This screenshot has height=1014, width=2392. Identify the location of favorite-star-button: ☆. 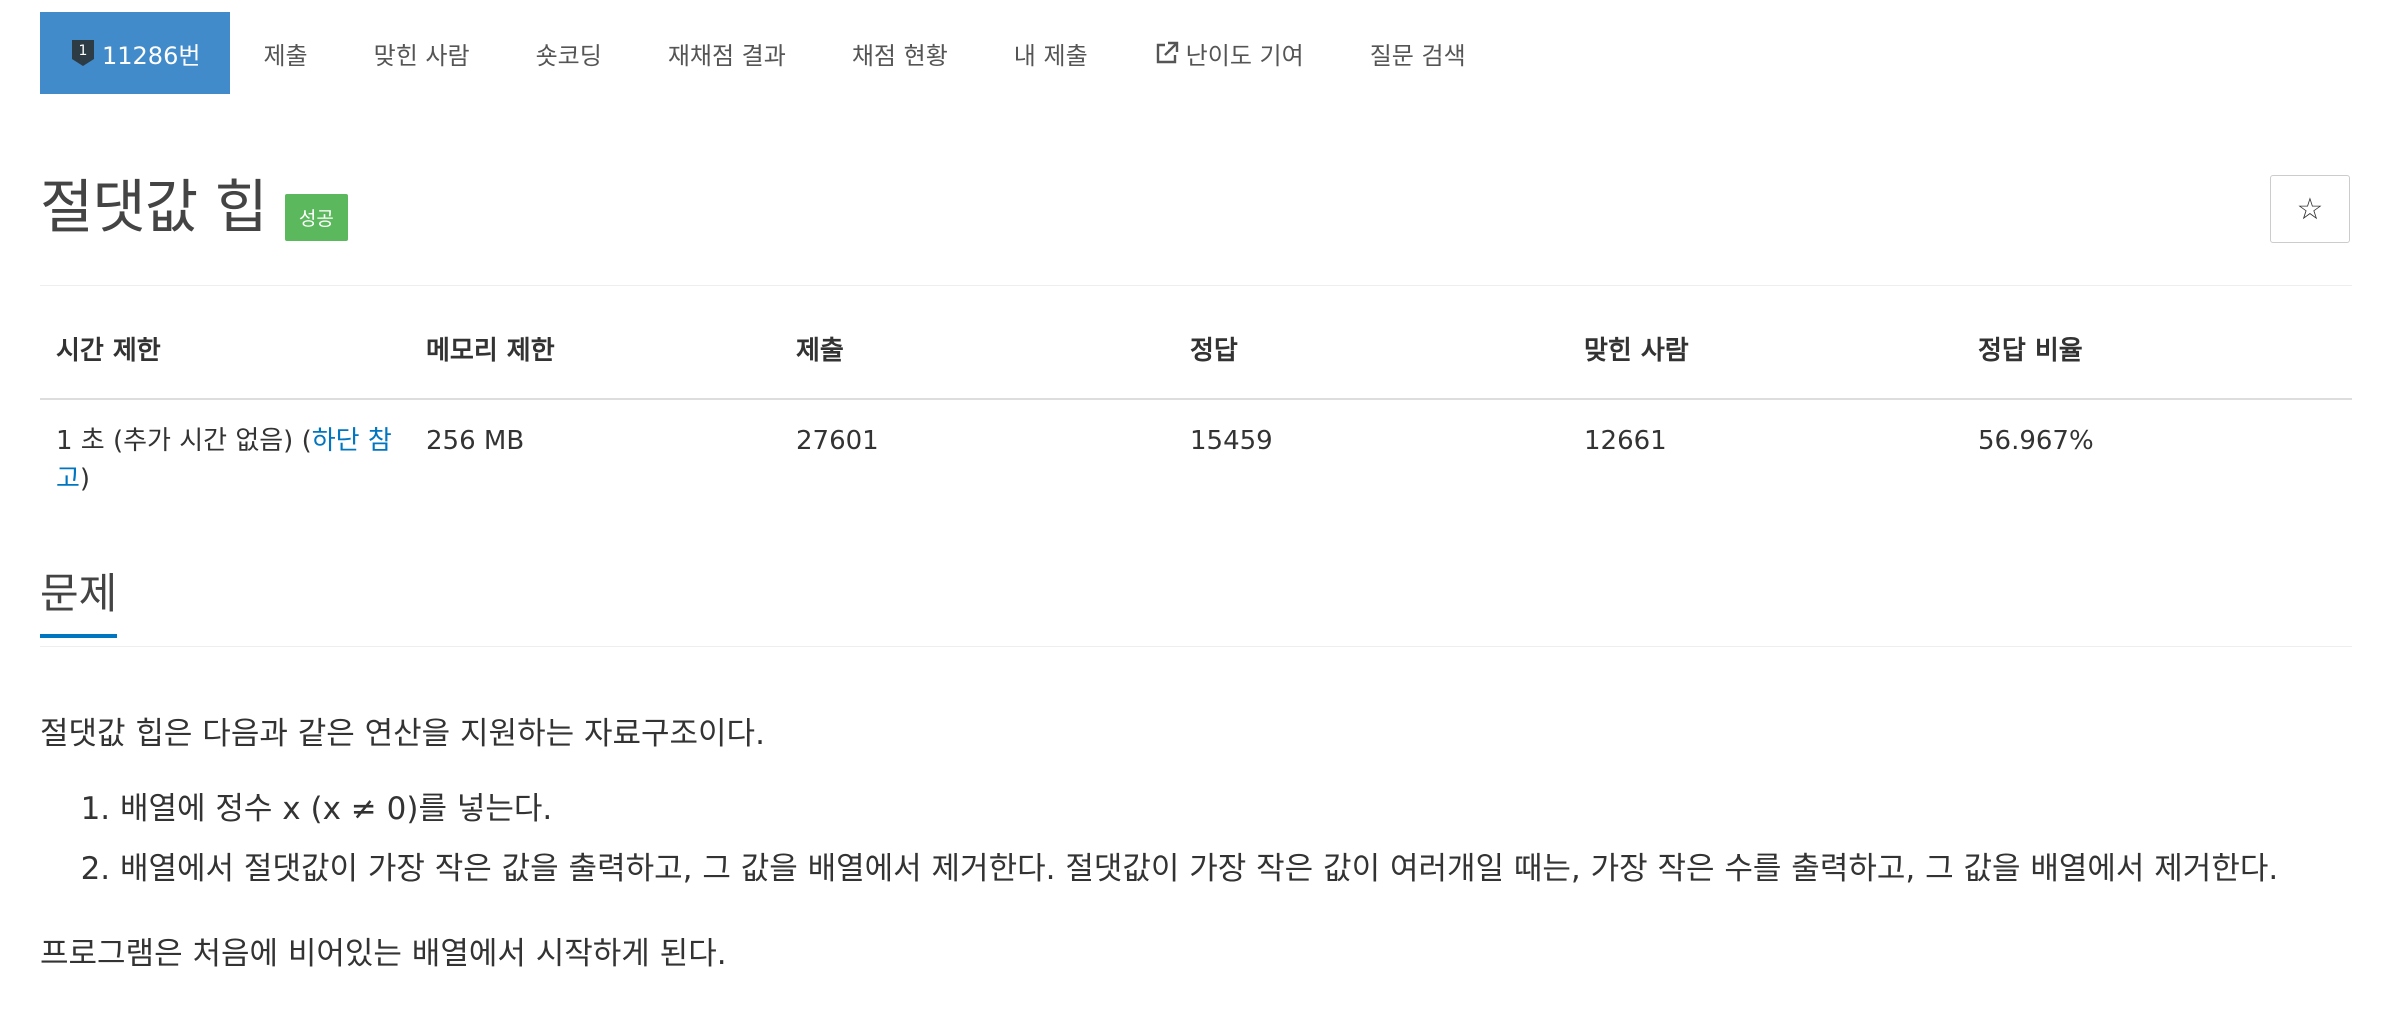
(2310, 209).